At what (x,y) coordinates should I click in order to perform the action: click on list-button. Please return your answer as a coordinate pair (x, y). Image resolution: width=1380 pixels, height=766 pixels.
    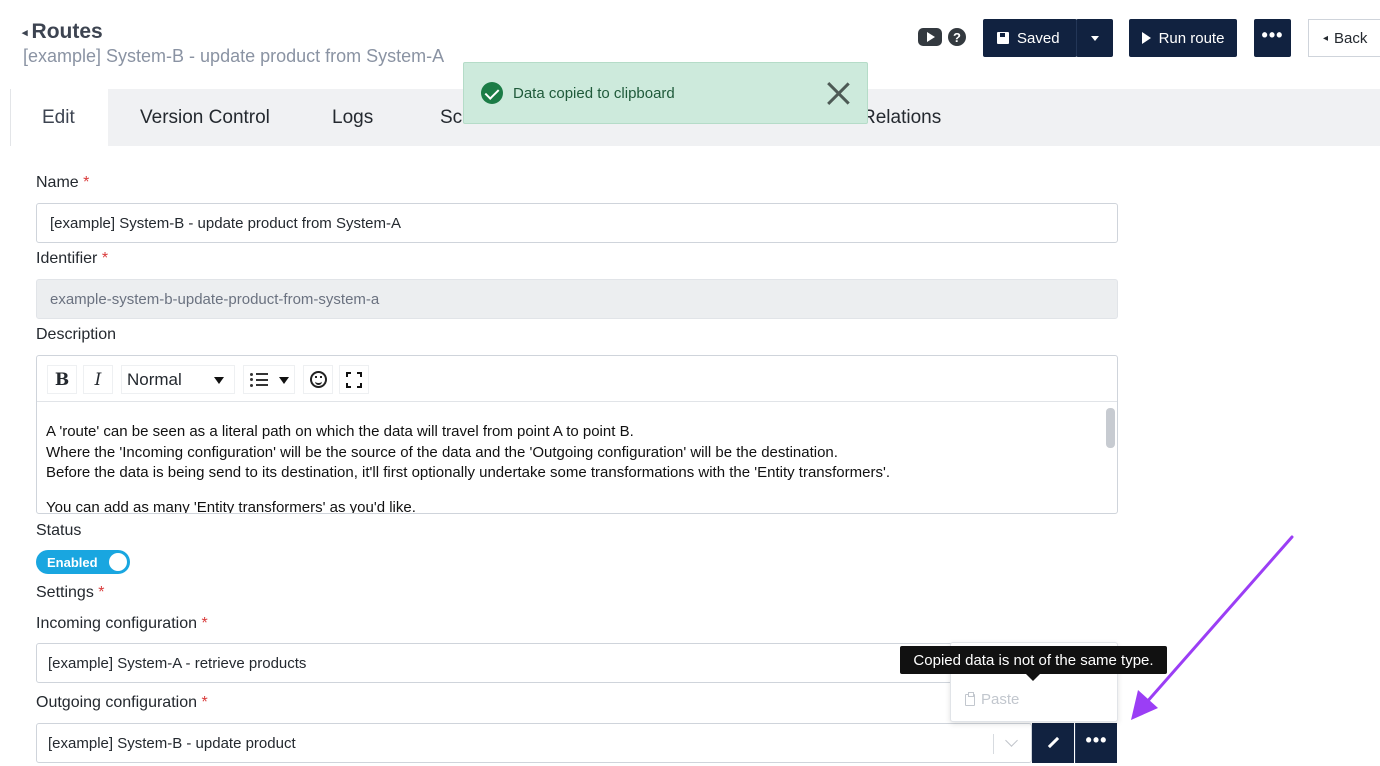
    Looking at the image, I should click on (269, 379).